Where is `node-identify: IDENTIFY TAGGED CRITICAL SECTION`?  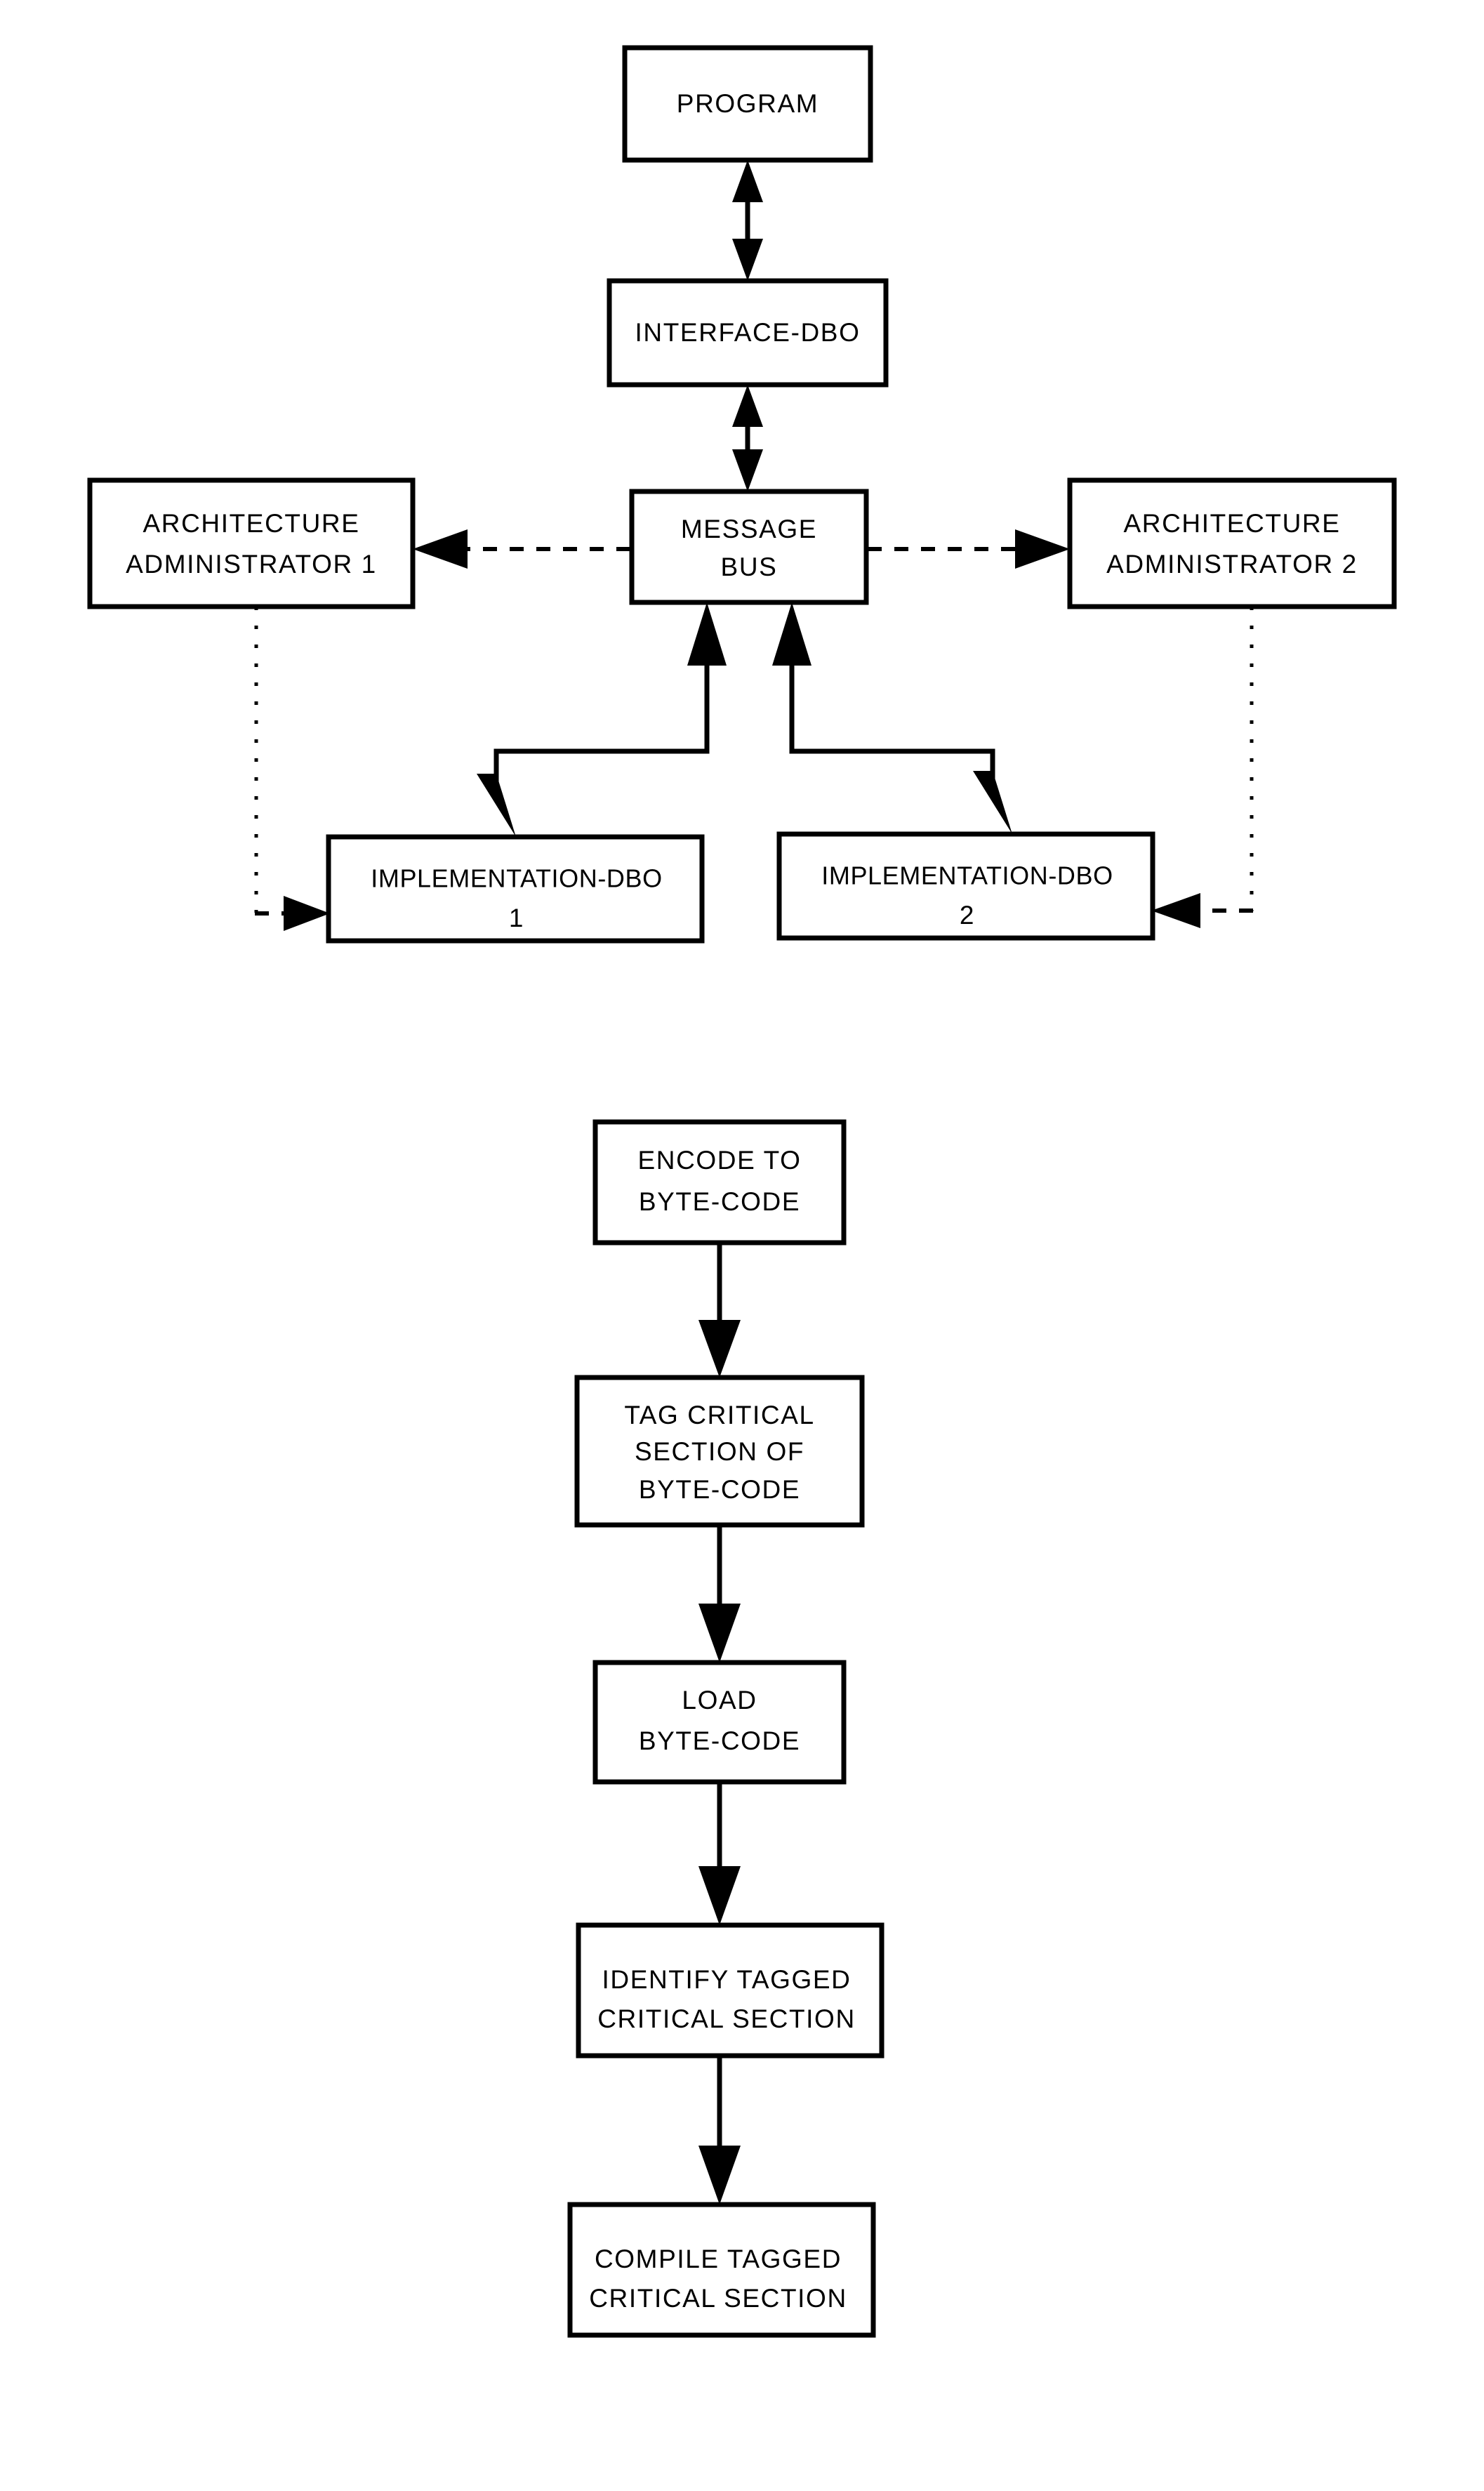 node-identify: IDENTIFY TAGGED CRITICAL SECTION is located at coordinates (731, 1990).